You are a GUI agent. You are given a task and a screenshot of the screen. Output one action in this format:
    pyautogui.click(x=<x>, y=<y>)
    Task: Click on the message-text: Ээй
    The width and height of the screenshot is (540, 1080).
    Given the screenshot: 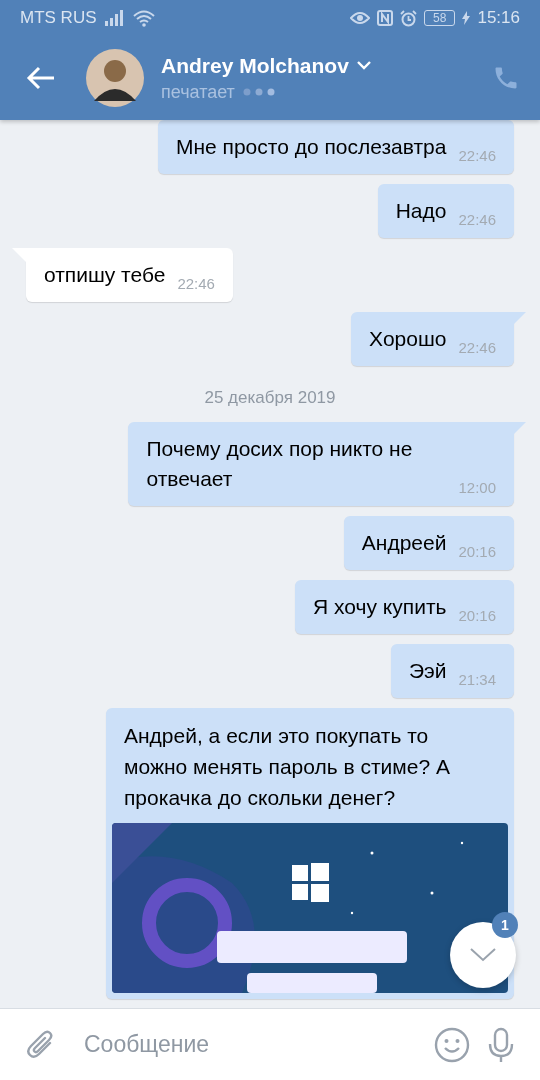 What is the action you would take?
    pyautogui.click(x=427, y=671)
    